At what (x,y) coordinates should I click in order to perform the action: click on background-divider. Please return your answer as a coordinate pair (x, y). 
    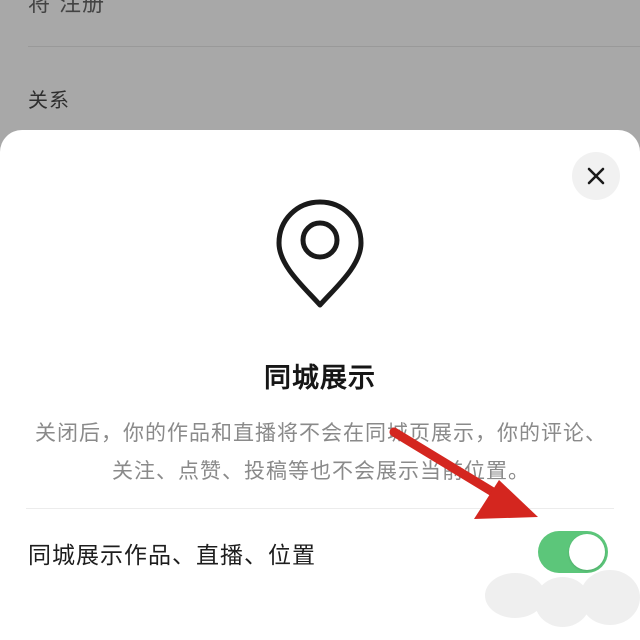
    Looking at the image, I should click on (334, 46).